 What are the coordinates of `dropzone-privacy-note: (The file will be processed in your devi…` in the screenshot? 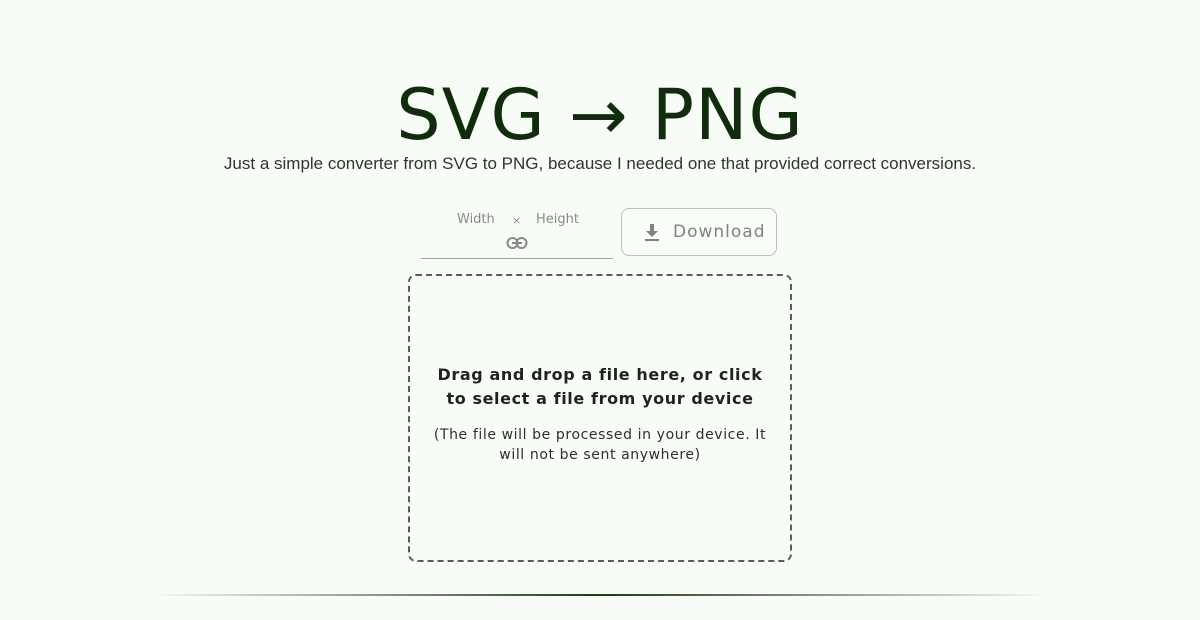 It's located at (600, 445).